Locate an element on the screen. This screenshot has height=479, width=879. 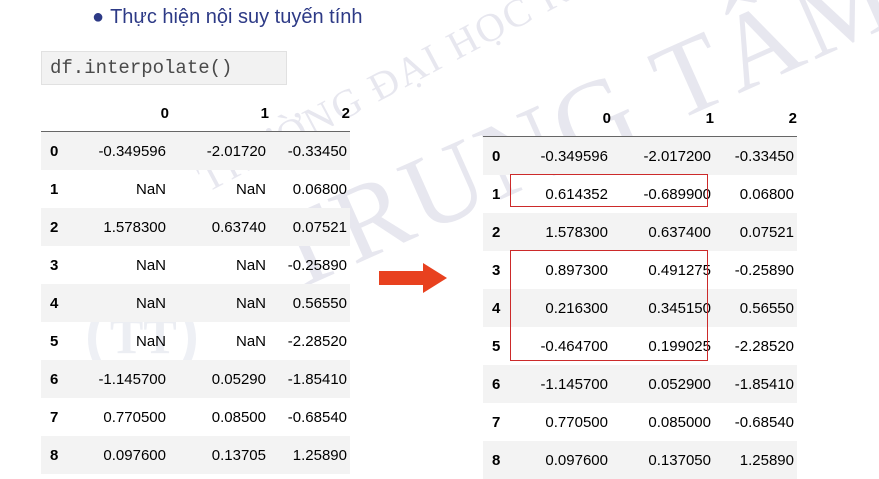
table-cell: 0.637400 is located at coordinates (662, 232).